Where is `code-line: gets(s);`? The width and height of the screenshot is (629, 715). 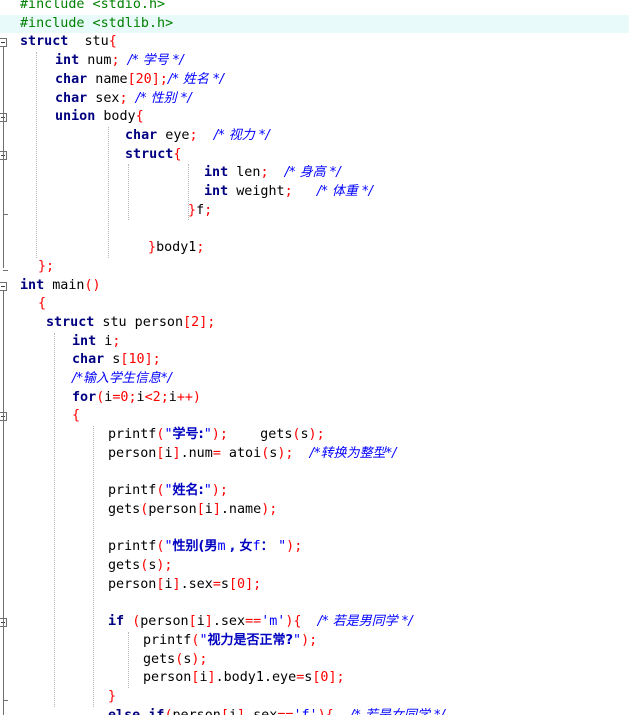 code-line: gets(s); is located at coordinates (314, 660).